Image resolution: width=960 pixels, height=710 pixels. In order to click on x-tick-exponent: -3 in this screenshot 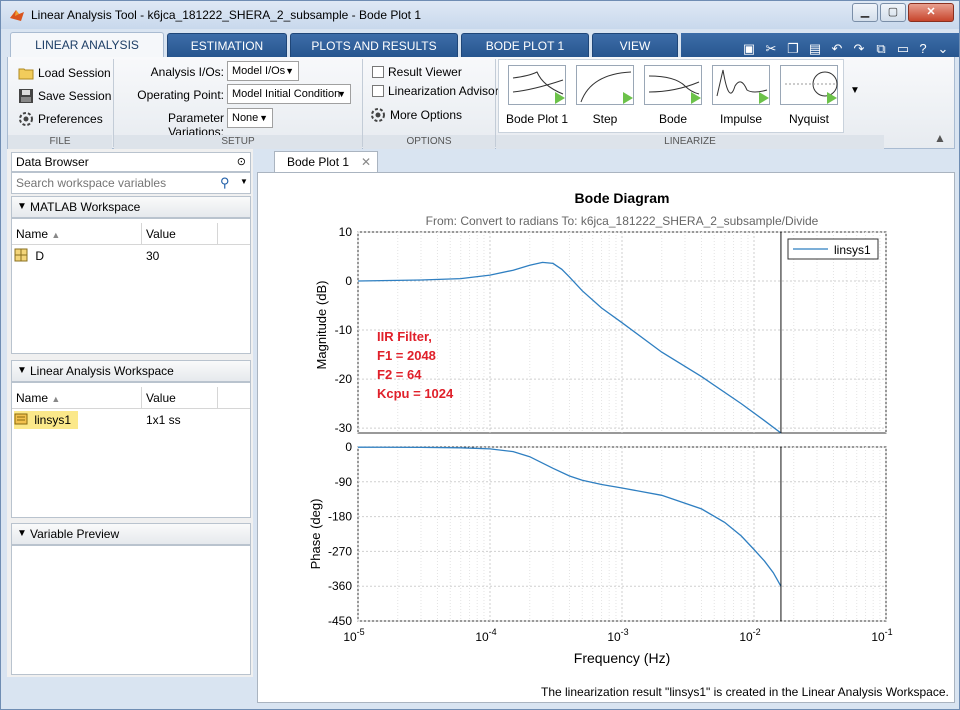, I will do `click(625, 632)`.